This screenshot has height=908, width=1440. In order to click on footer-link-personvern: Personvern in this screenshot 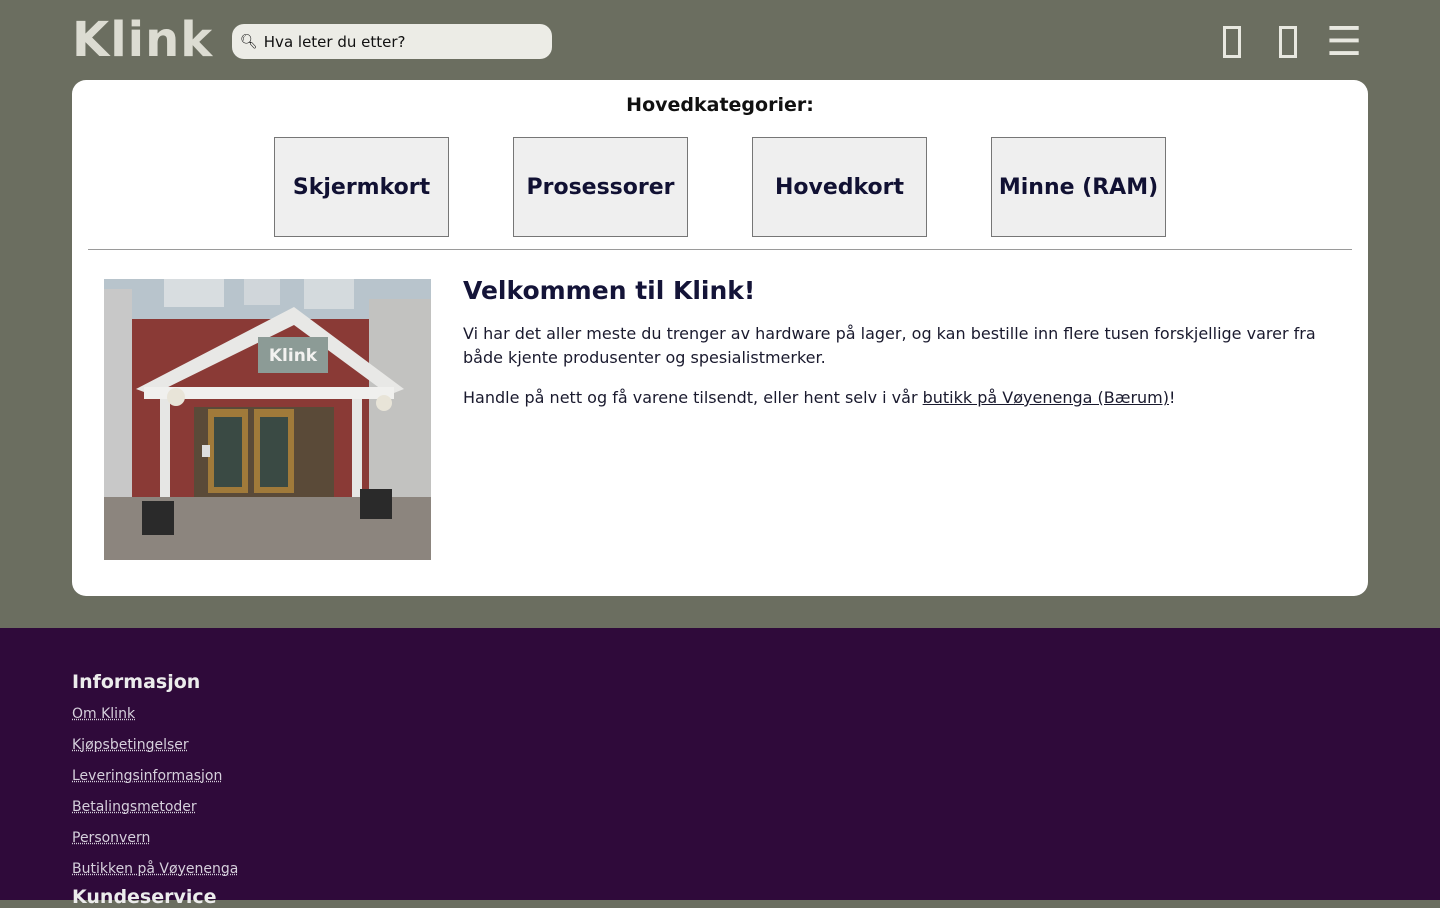, I will do `click(111, 838)`.